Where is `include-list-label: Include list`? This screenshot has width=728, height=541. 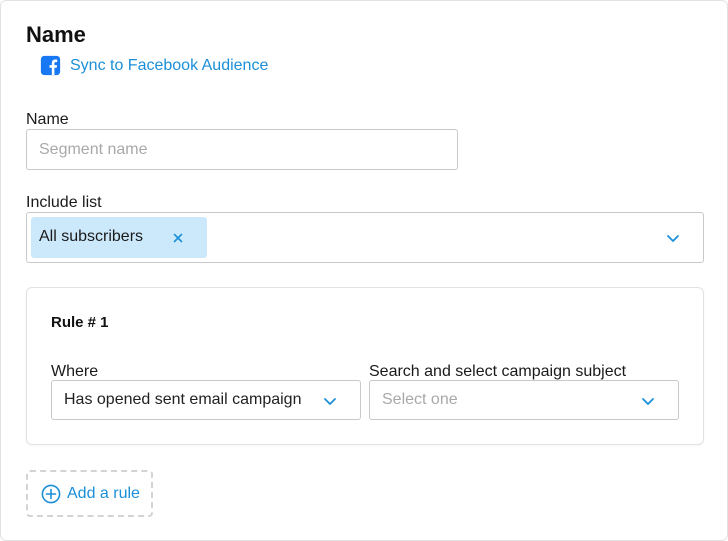 include-list-label: Include list is located at coordinates (64, 202).